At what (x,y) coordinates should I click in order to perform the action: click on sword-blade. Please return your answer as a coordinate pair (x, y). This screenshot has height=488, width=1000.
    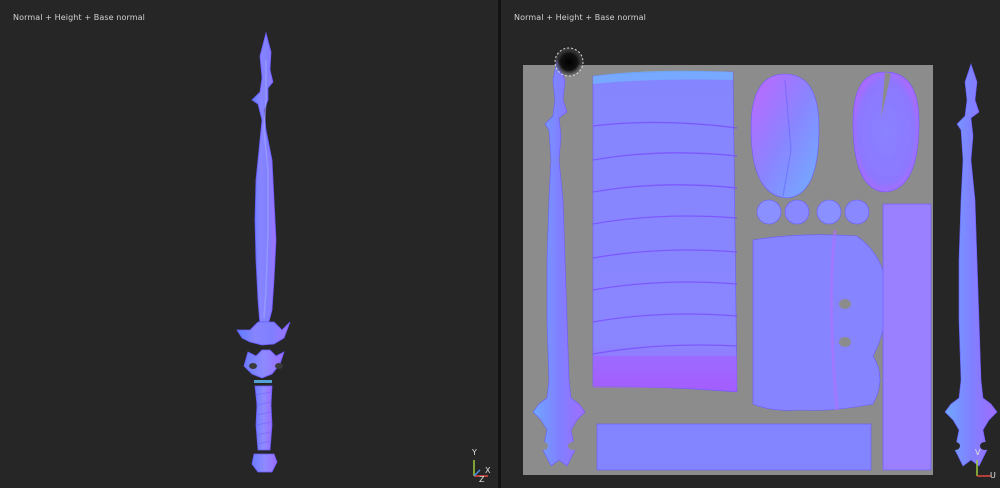
    Looking at the image, I should click on (264, 178).